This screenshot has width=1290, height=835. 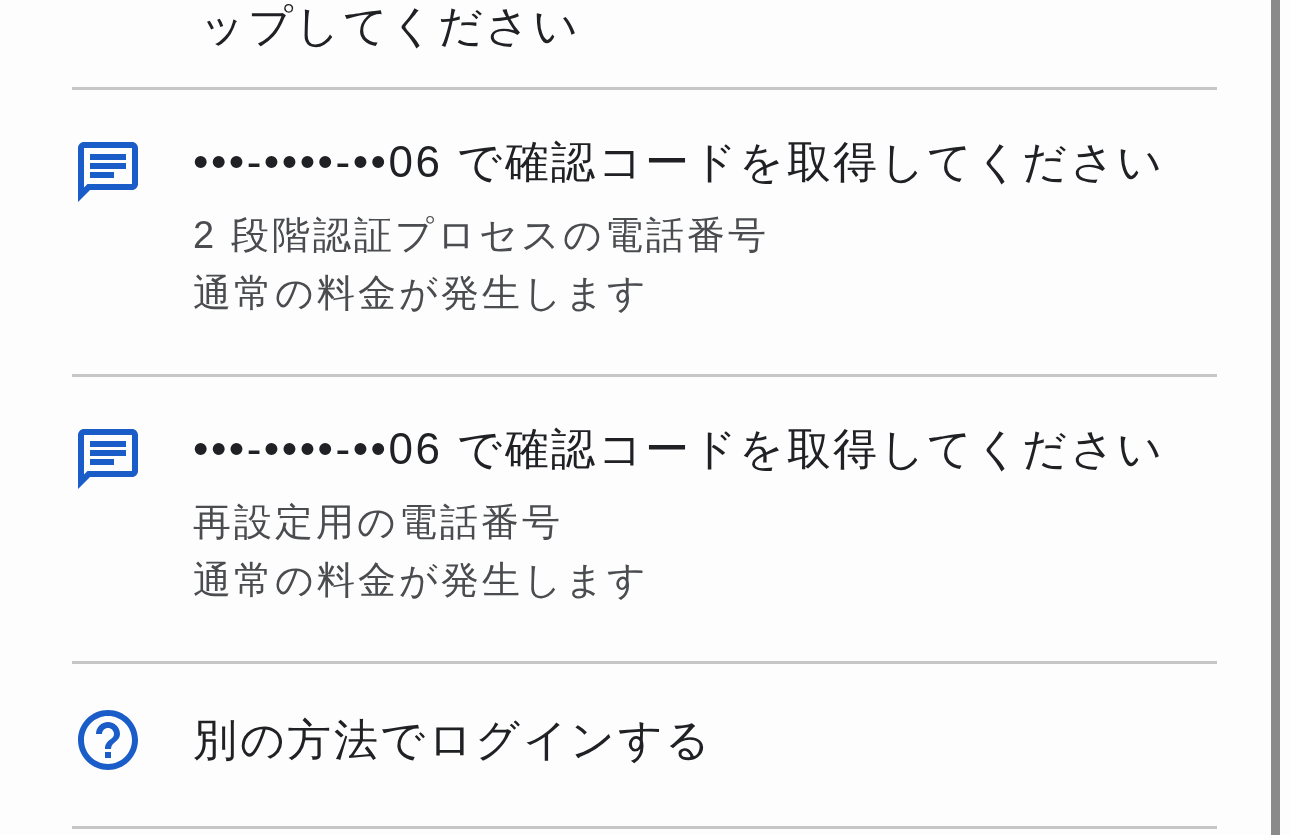 I want to click on option-title: 別の方法でログインする, so click(x=453, y=740).